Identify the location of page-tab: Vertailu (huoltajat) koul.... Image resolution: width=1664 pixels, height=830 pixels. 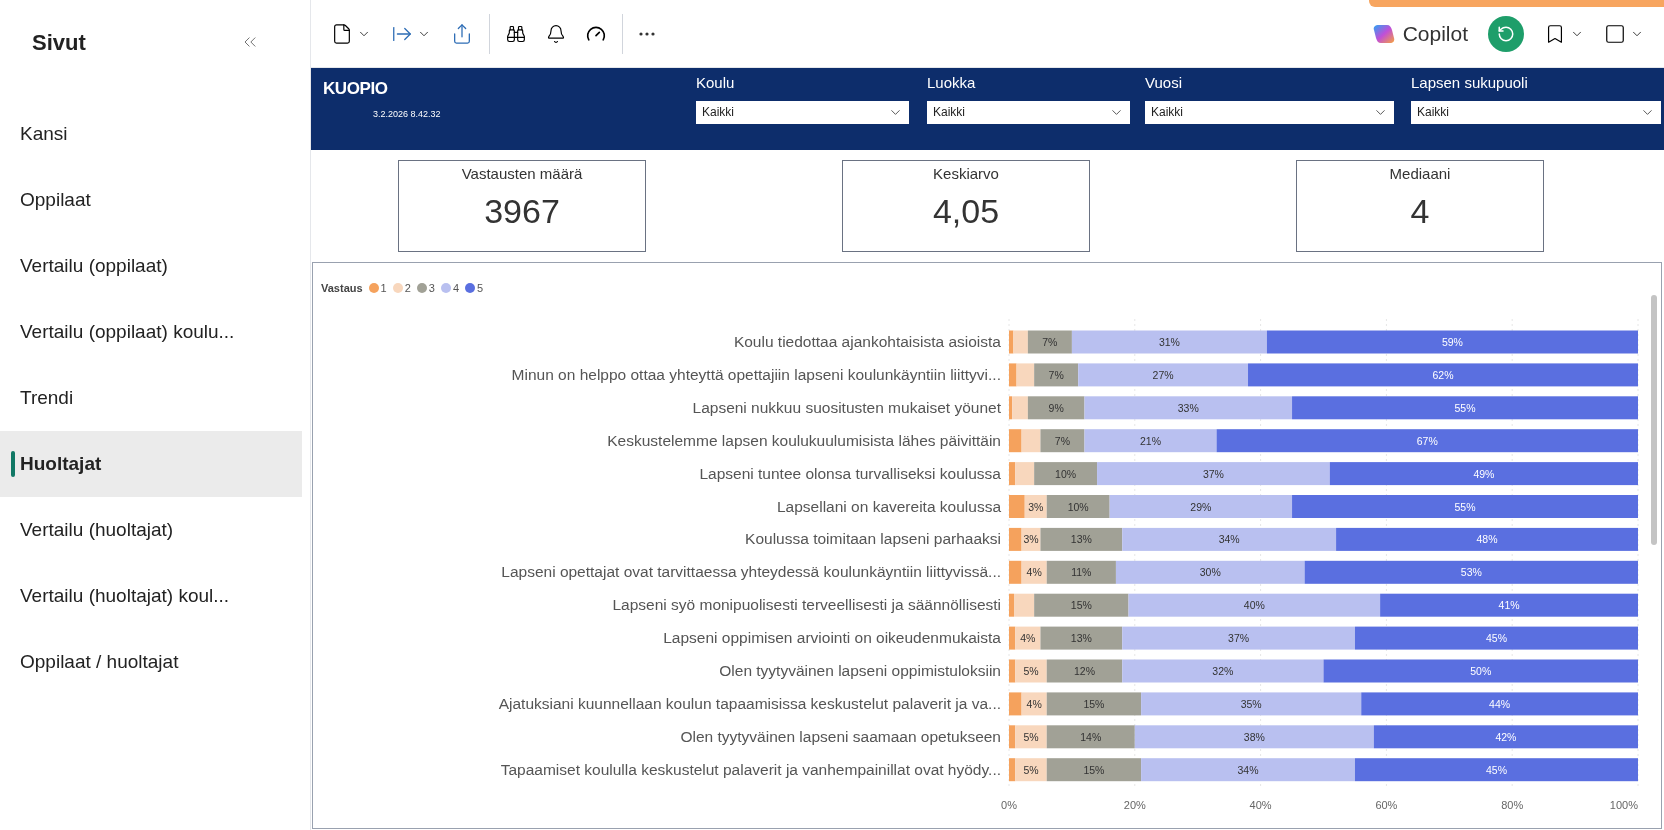
(151, 596).